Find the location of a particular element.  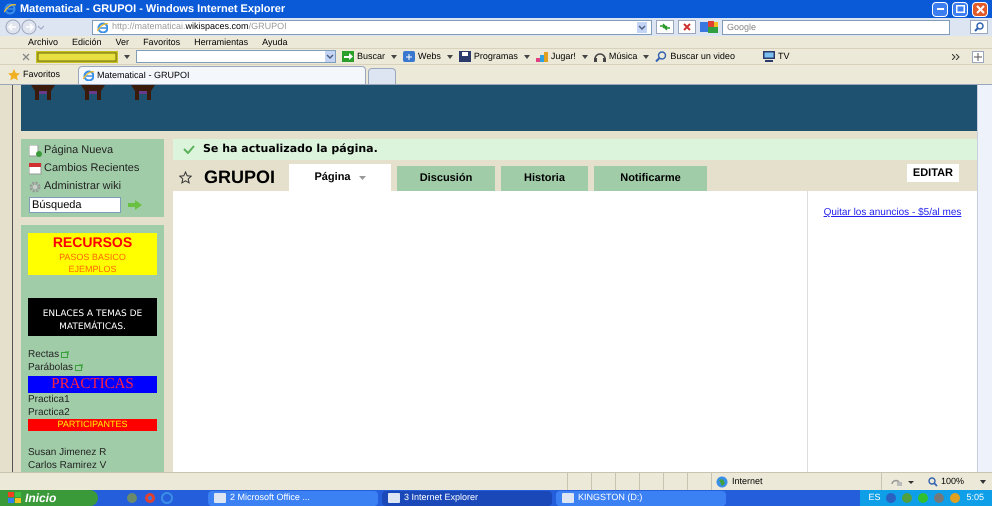

maximize-button is located at coordinates (960, 9).